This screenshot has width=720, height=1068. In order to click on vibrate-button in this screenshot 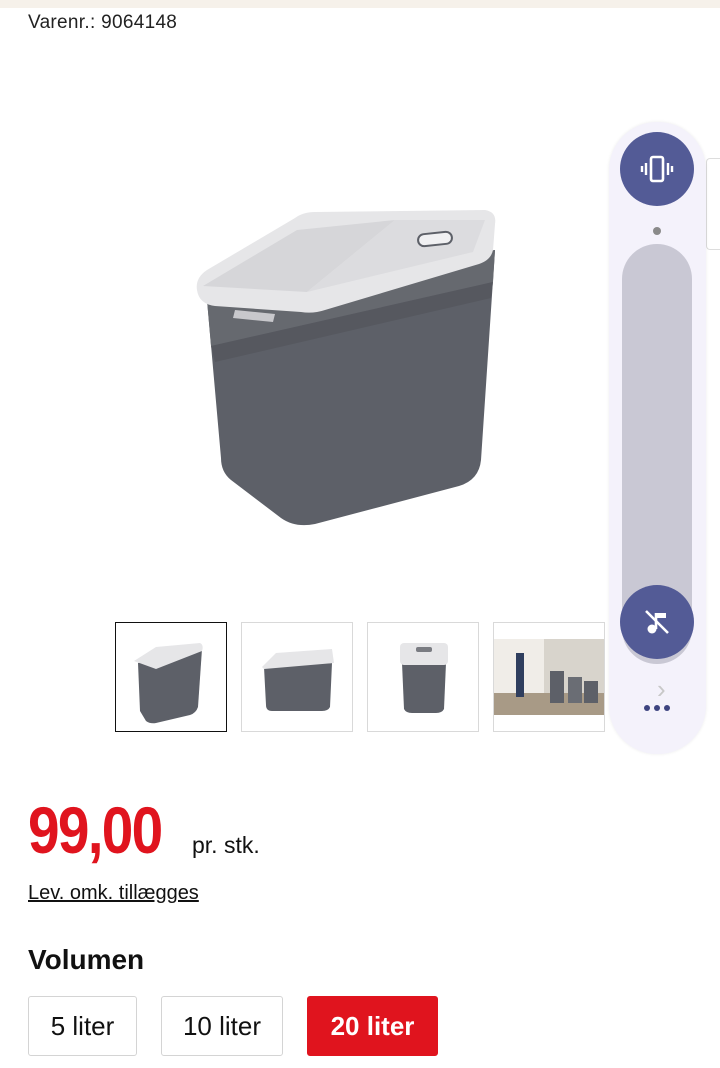, I will do `click(657, 169)`.